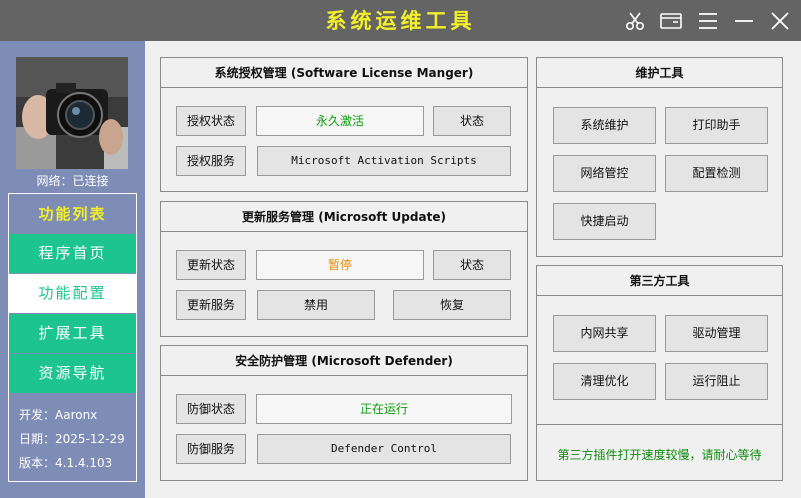  I want to click on cleanup-optimize-button: 清理优化, so click(604, 381).